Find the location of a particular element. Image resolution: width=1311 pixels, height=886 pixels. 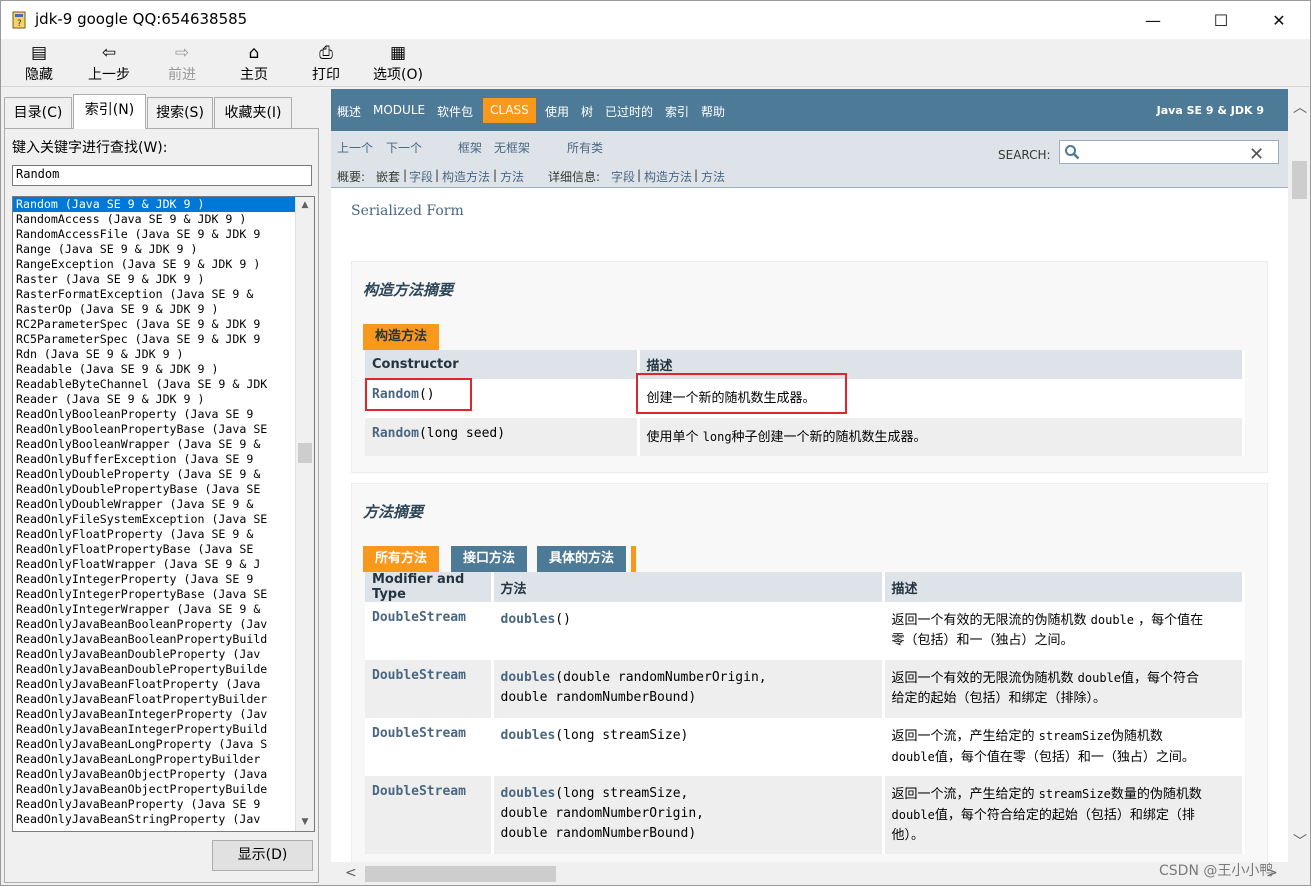

tab-favorites: 收藏夹(I) is located at coordinates (253, 112).